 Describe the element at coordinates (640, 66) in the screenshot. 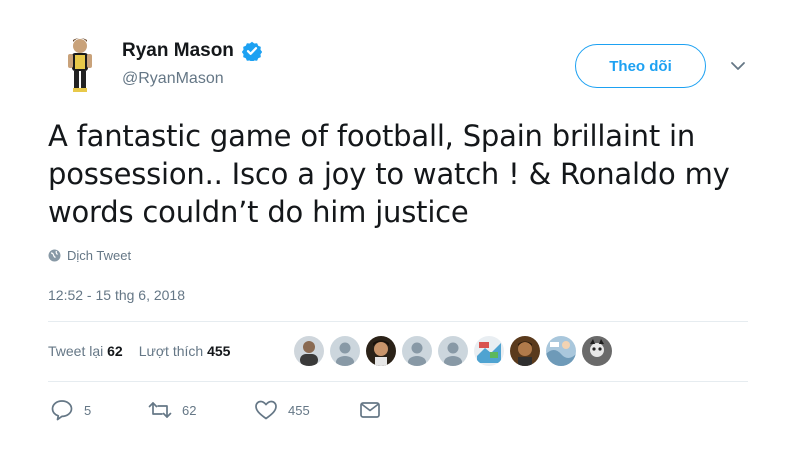

I see `follow-button: Theo dõi` at that location.